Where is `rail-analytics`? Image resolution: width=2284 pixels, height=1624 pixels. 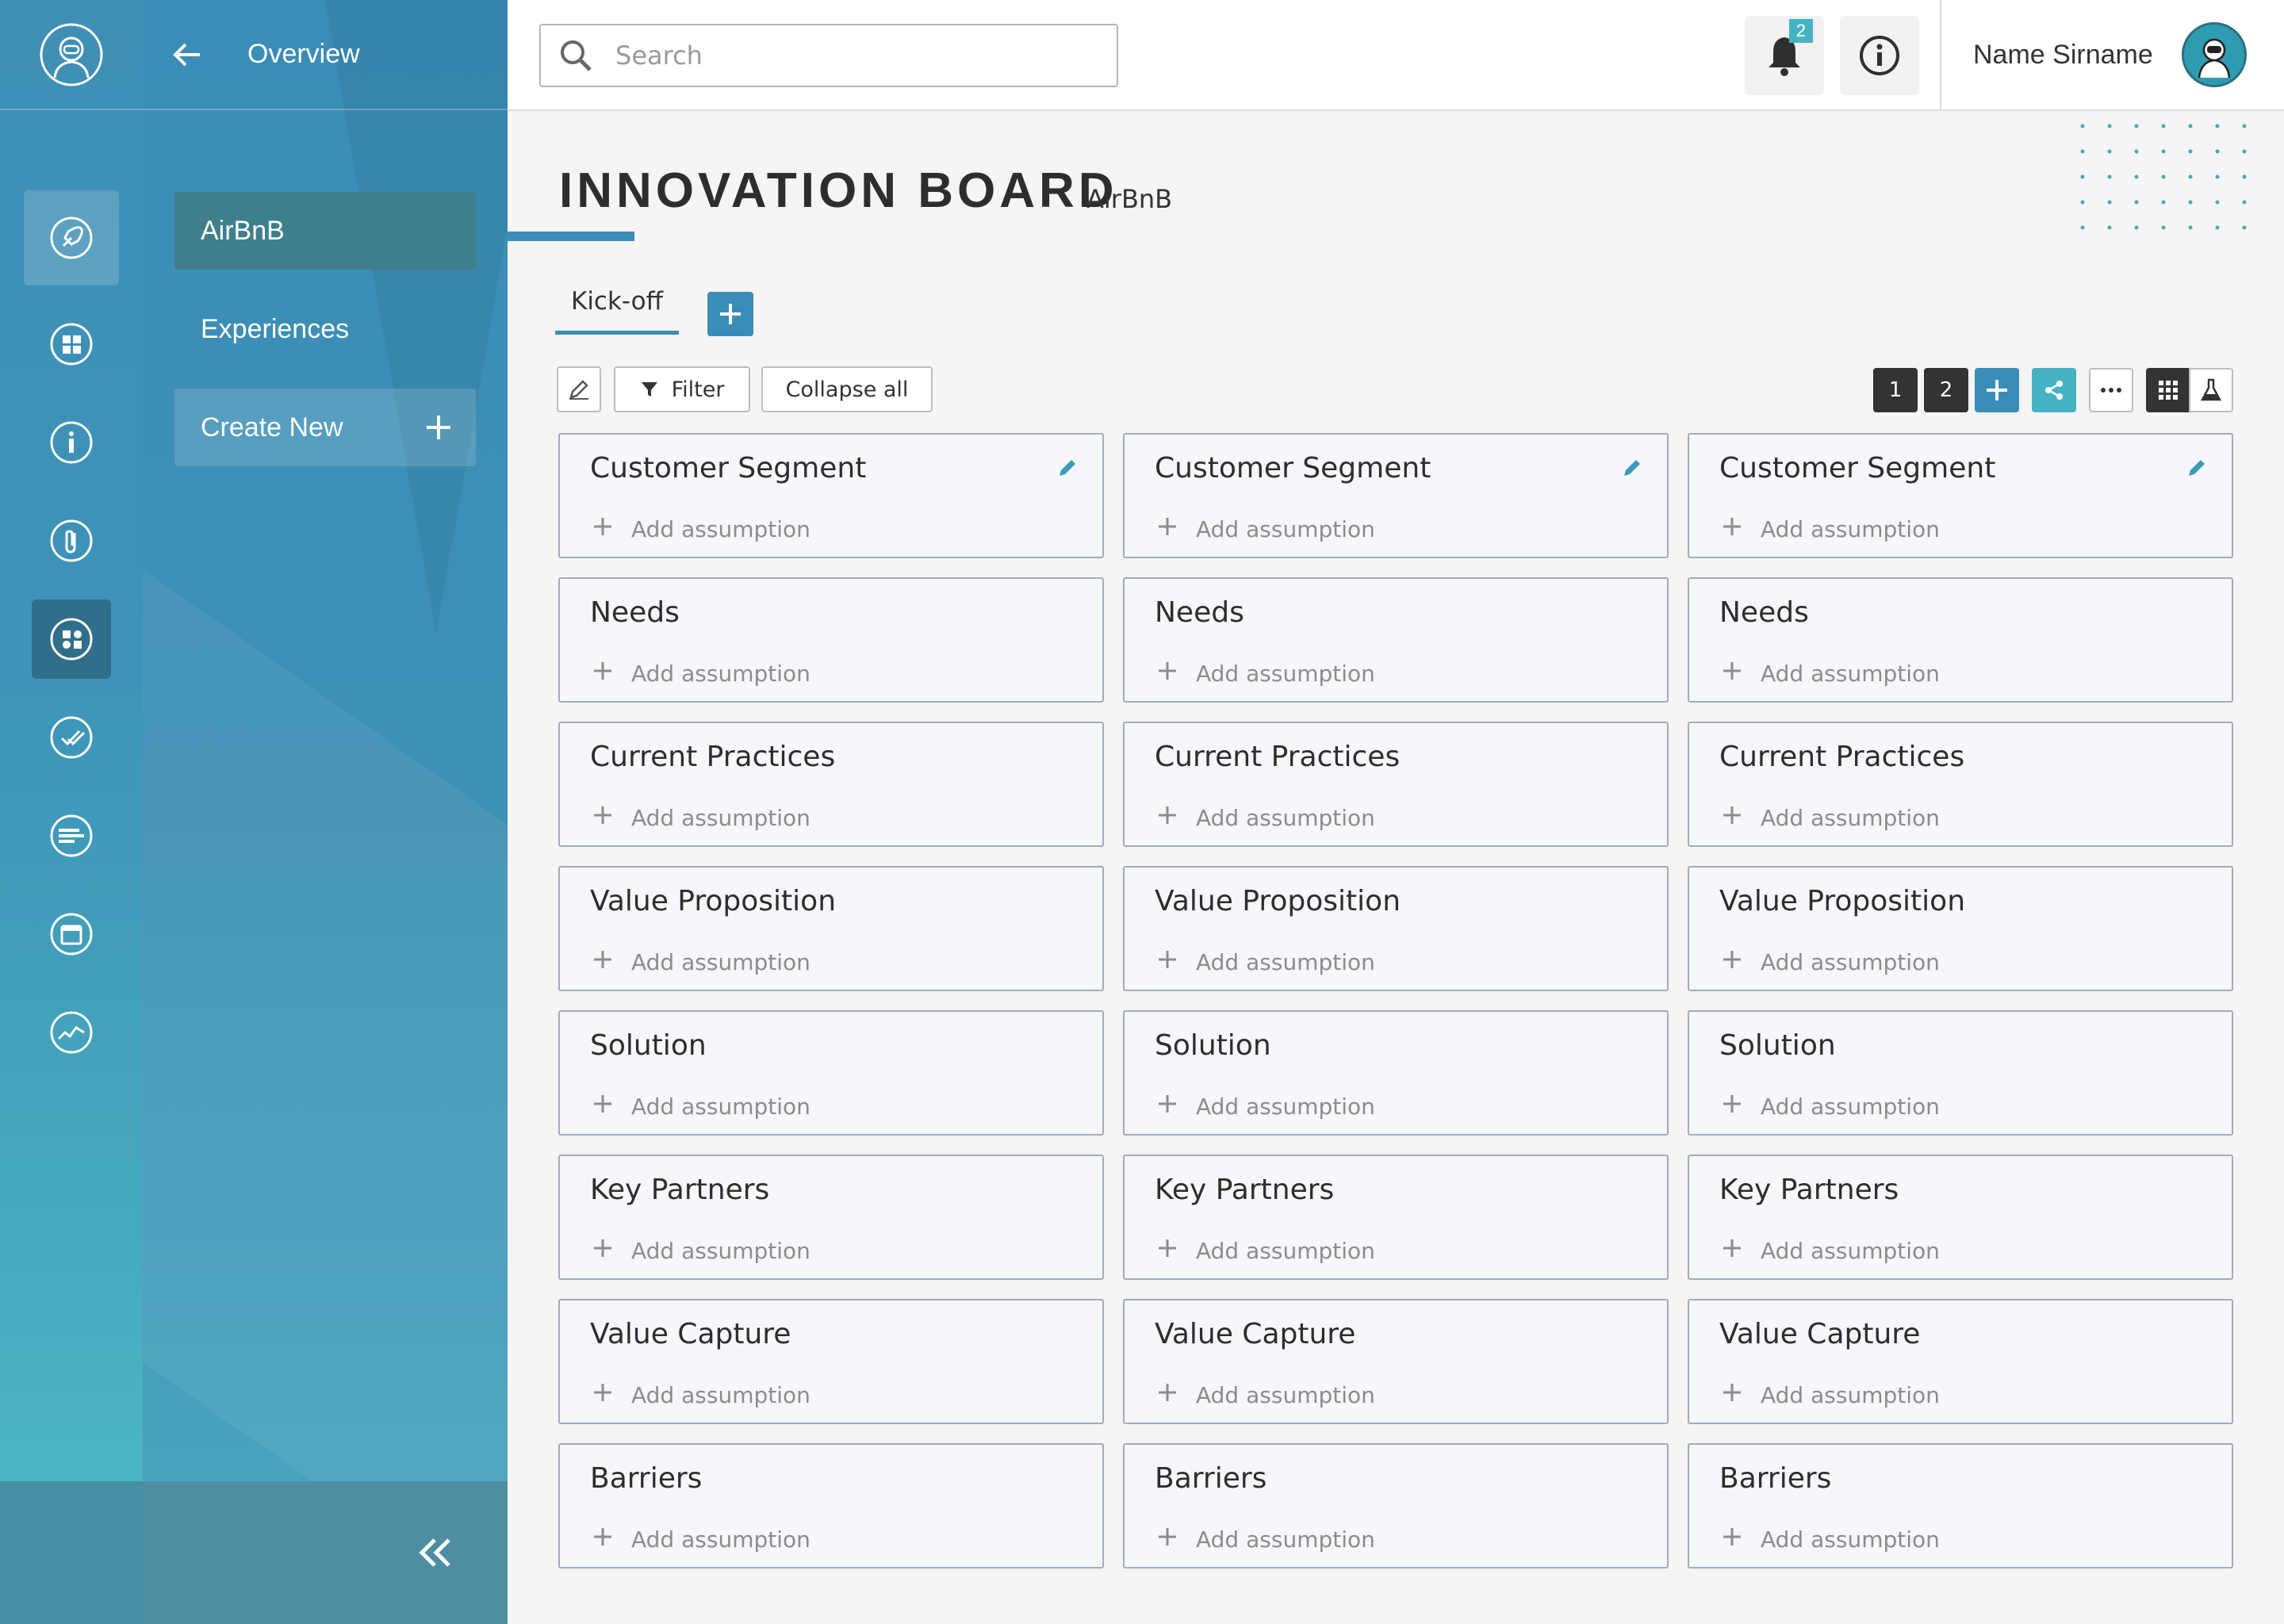
rail-analytics is located at coordinates (71, 1032).